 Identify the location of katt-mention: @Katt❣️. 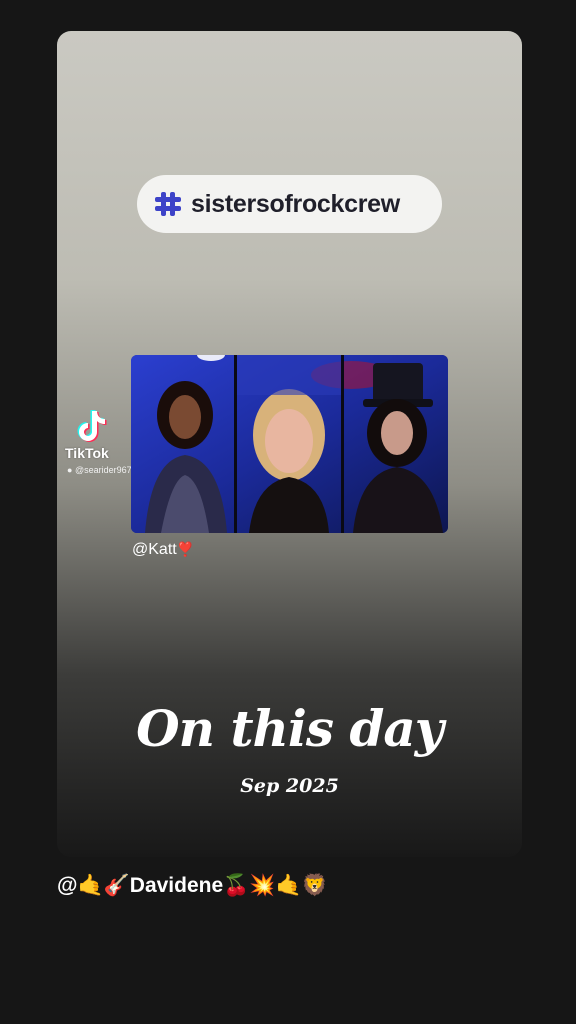
(163, 550).